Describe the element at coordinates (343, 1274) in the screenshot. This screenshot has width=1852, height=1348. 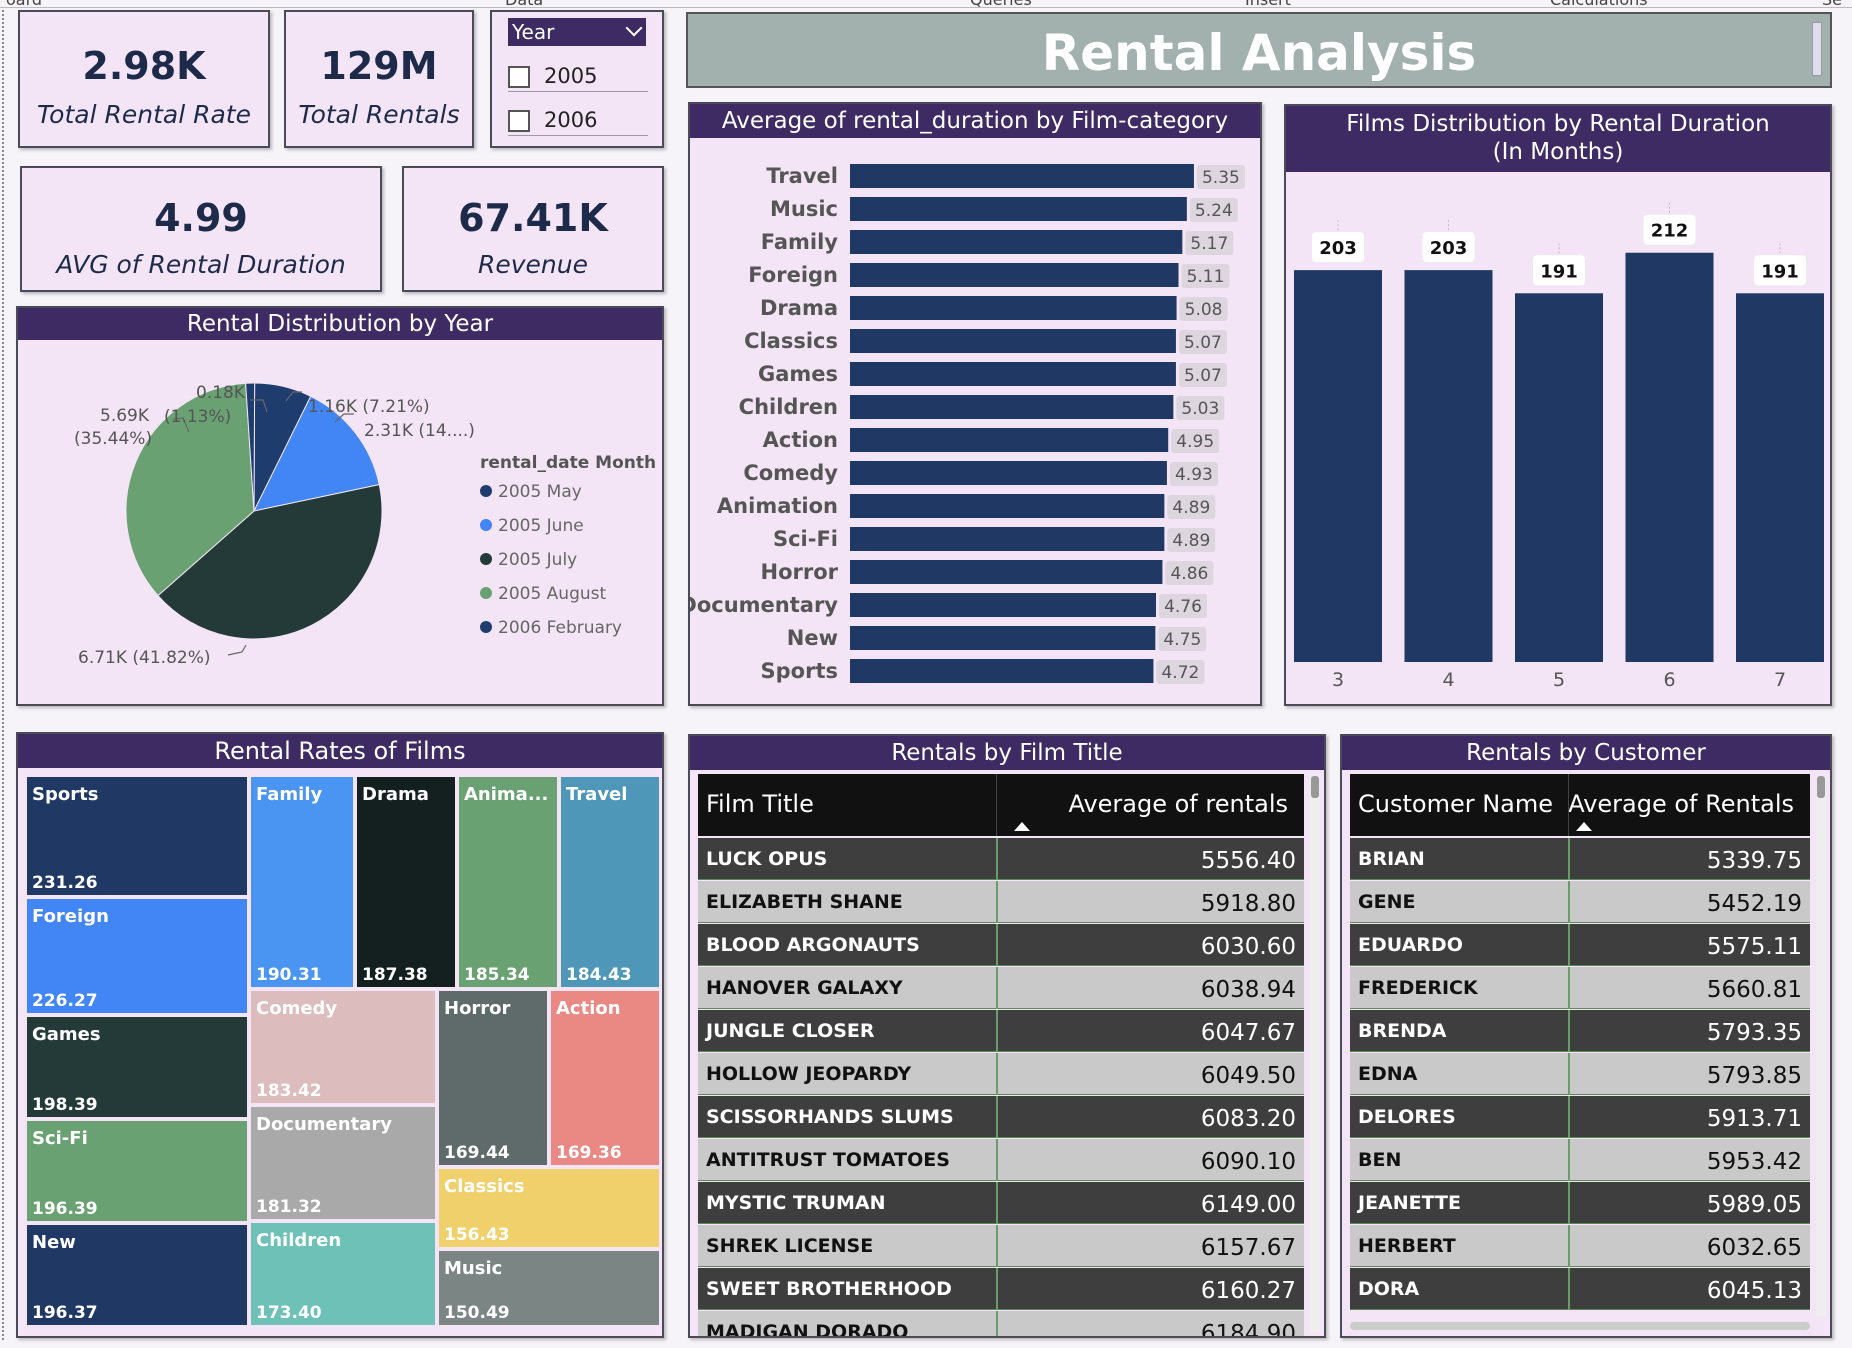
I see `treemap-tile: Children 173.40` at that location.